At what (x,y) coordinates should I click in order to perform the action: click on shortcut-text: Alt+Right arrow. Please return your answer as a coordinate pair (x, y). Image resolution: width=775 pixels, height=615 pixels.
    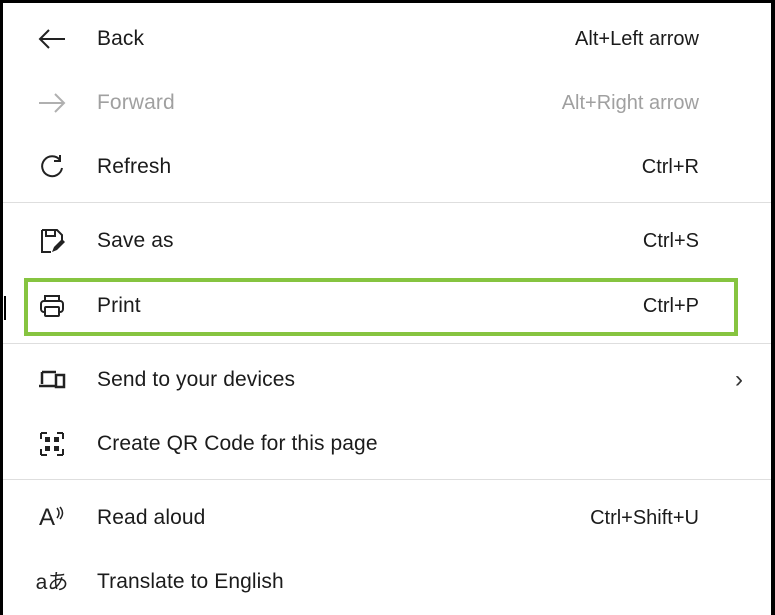
    Looking at the image, I should click on (630, 102).